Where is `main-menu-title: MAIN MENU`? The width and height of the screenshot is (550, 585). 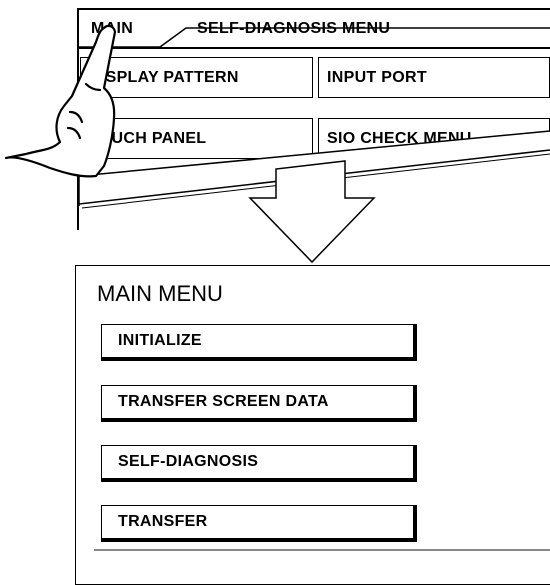 main-menu-title: MAIN MENU is located at coordinates (160, 293).